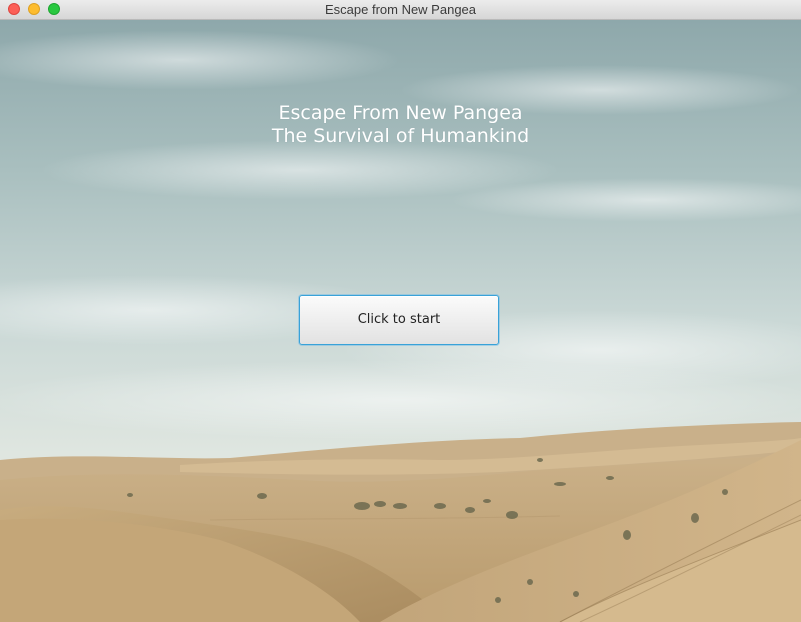 The image size is (801, 622). I want to click on start-button: Click to start, so click(399, 320).